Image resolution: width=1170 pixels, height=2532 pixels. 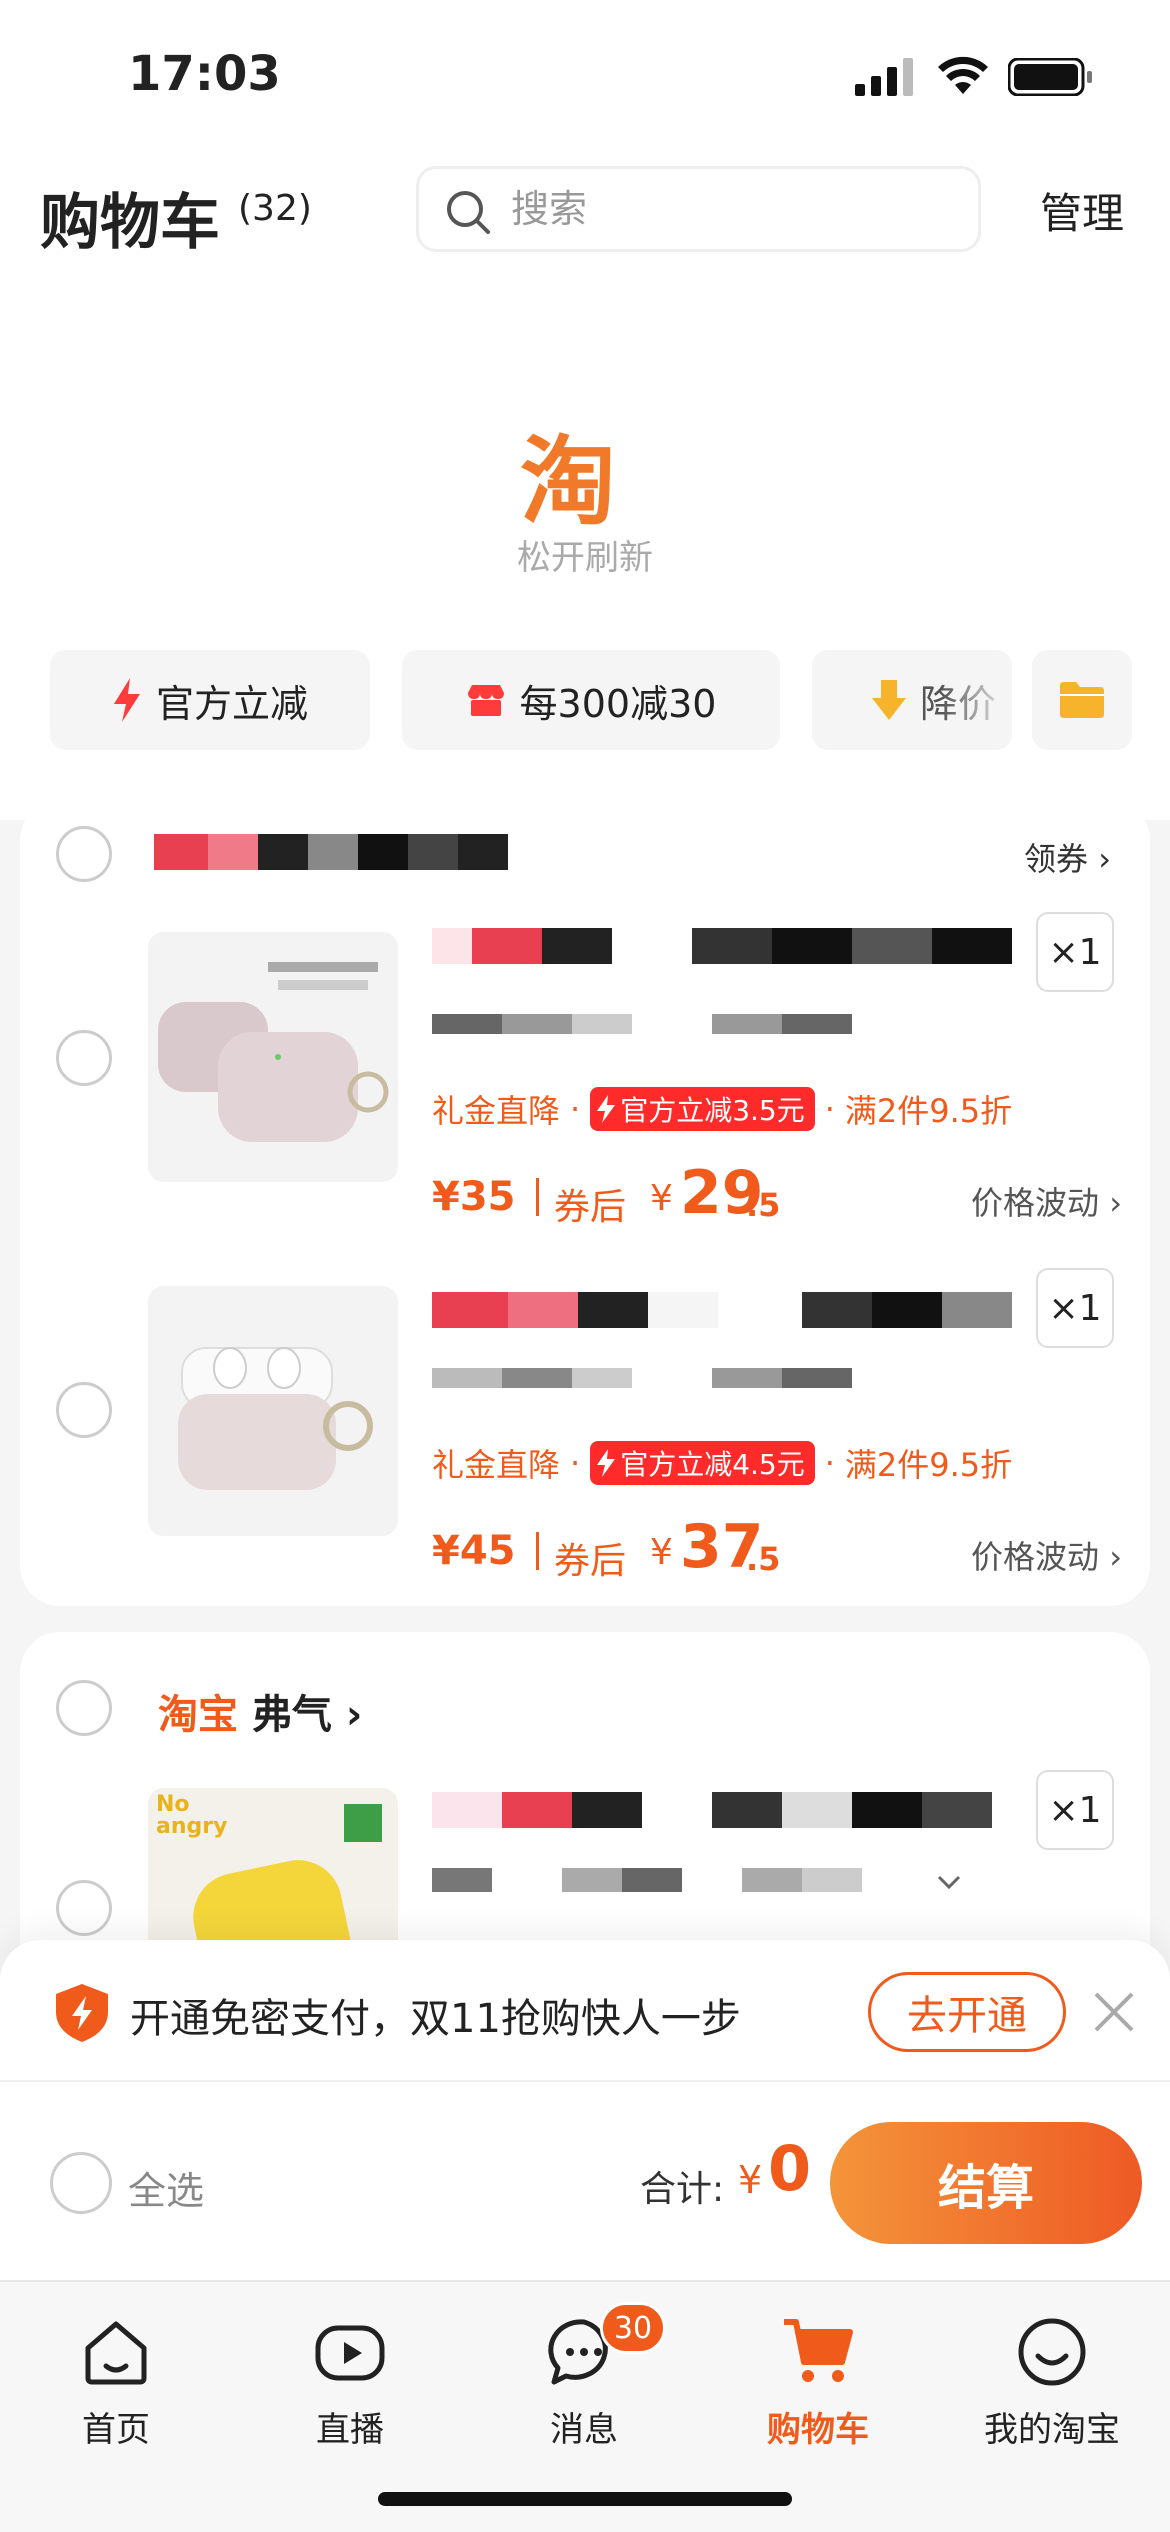 I want to click on tab-home: 首页, so click(x=116, y=2377).